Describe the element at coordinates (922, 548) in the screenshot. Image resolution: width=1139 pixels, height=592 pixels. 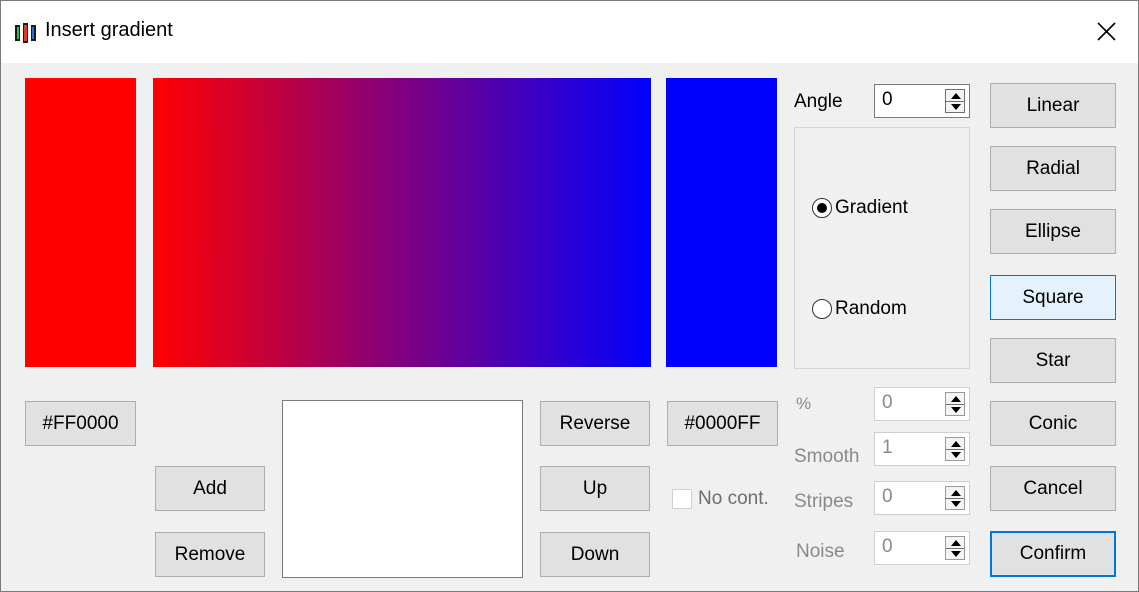
I see `noise-spinbox: 0` at that location.